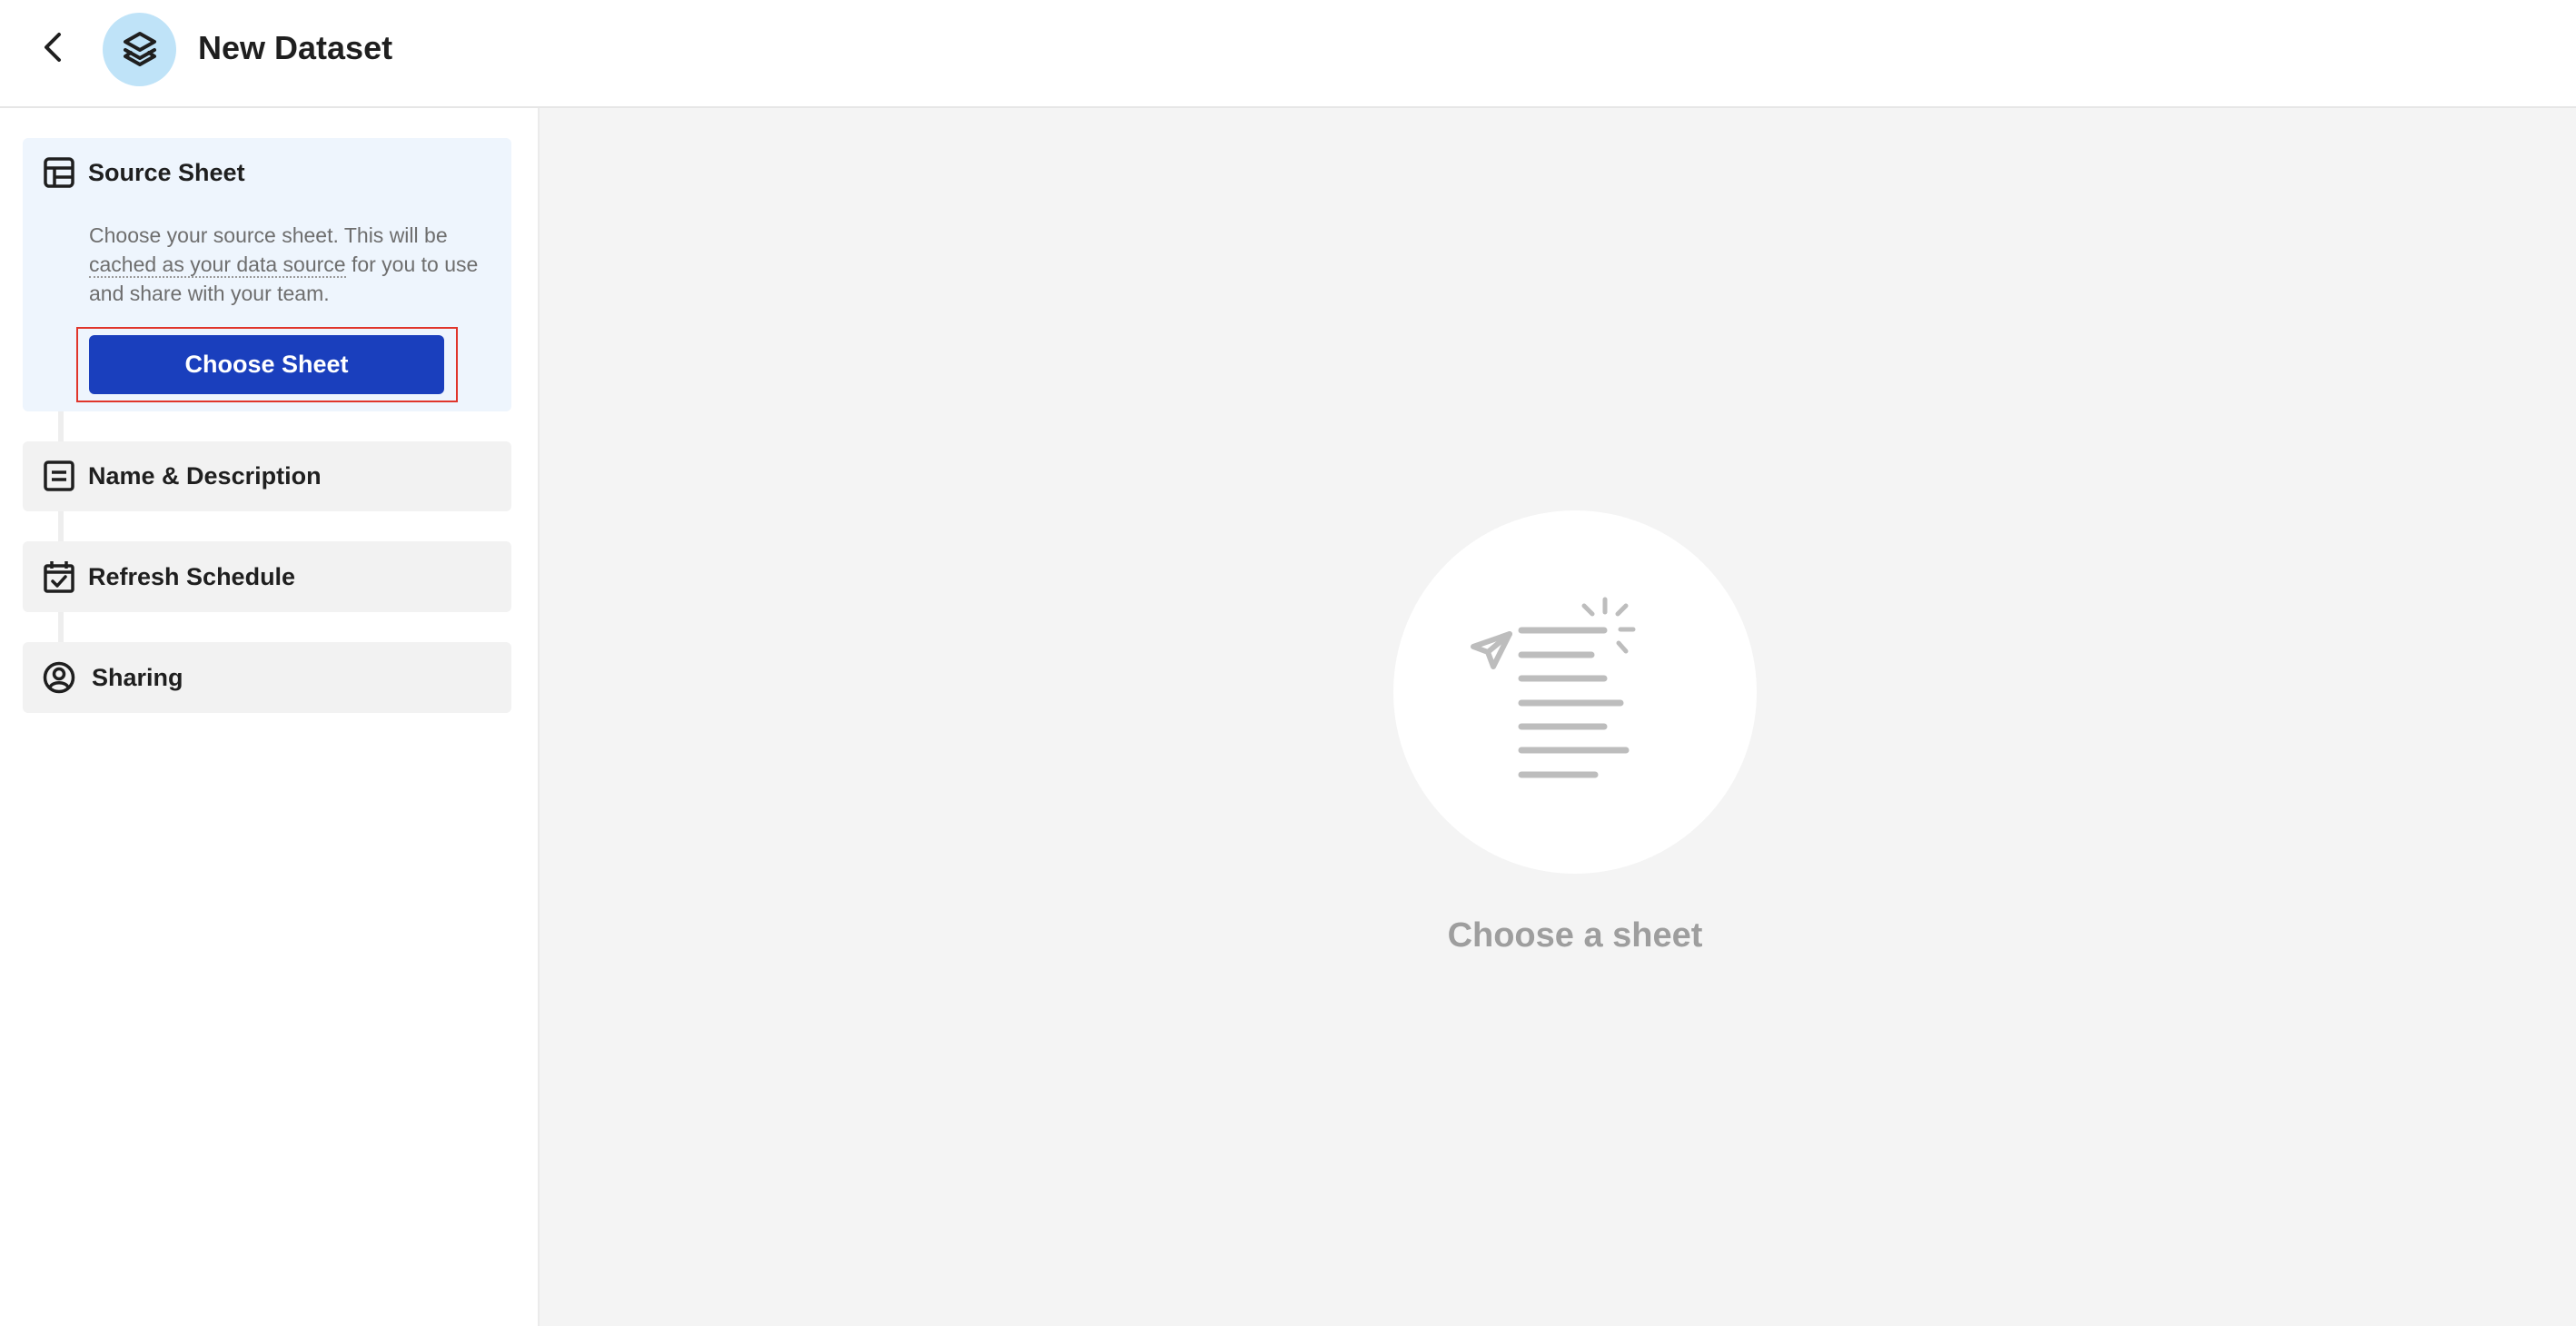  Describe the element at coordinates (1553, 687) in the screenshot. I see `send-document-icon` at that location.